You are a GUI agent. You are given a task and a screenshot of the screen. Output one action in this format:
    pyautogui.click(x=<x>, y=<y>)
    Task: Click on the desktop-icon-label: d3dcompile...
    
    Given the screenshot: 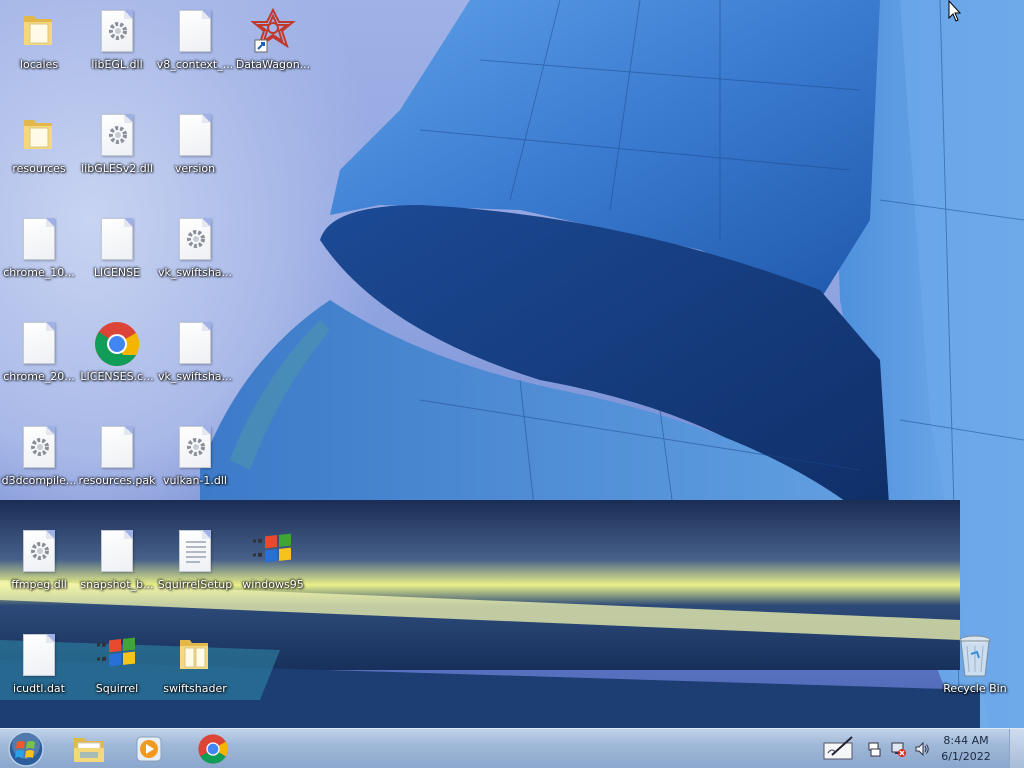 What is the action you would take?
    pyautogui.click(x=39, y=480)
    